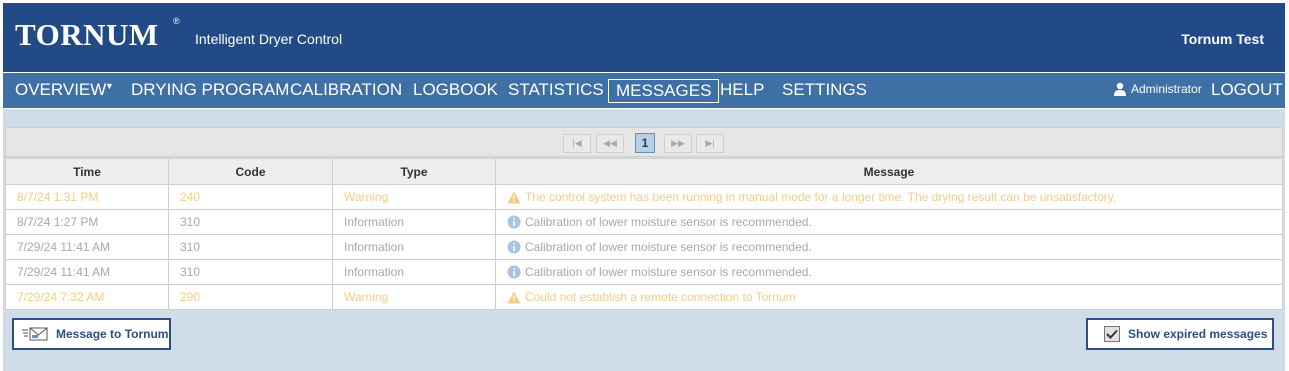  Describe the element at coordinates (1198, 334) in the screenshot. I see `show-expired-label: Show expired messages` at that location.